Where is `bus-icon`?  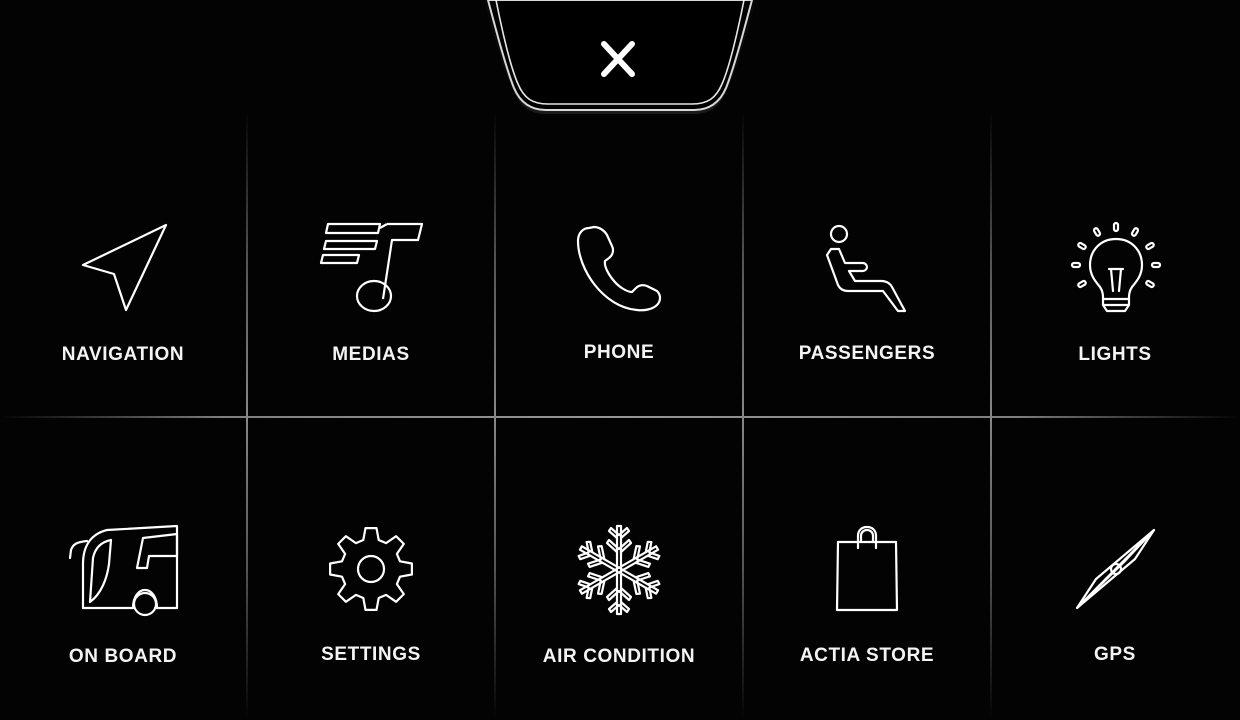
bus-icon is located at coordinates (123, 574).